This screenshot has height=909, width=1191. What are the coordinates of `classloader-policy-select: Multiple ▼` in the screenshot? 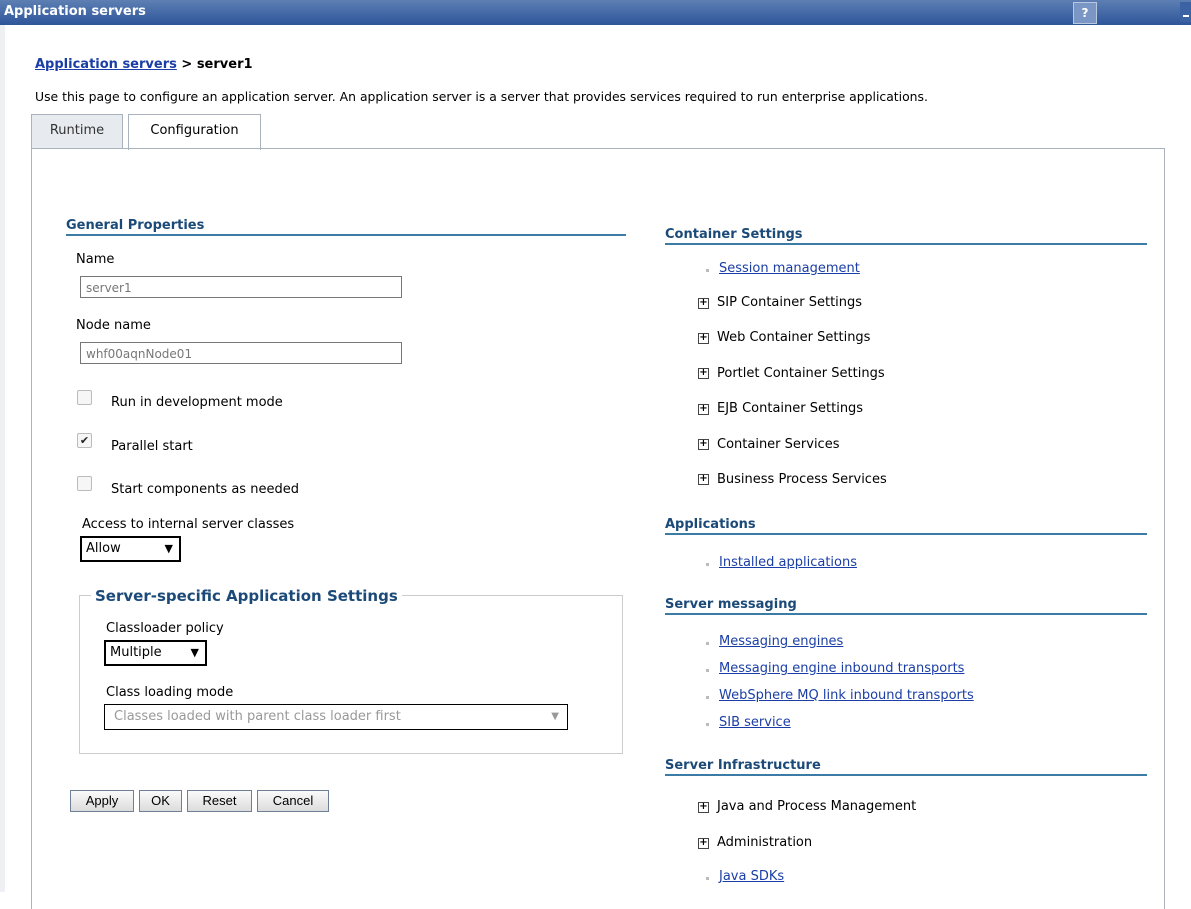 It's located at (155, 653).